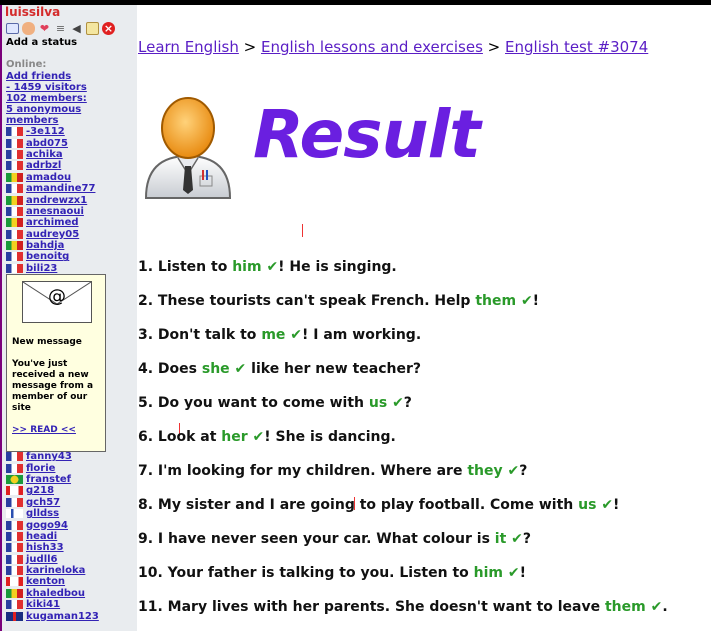  Describe the element at coordinates (69, 490) in the screenshot. I see `member-item: g218` at that location.